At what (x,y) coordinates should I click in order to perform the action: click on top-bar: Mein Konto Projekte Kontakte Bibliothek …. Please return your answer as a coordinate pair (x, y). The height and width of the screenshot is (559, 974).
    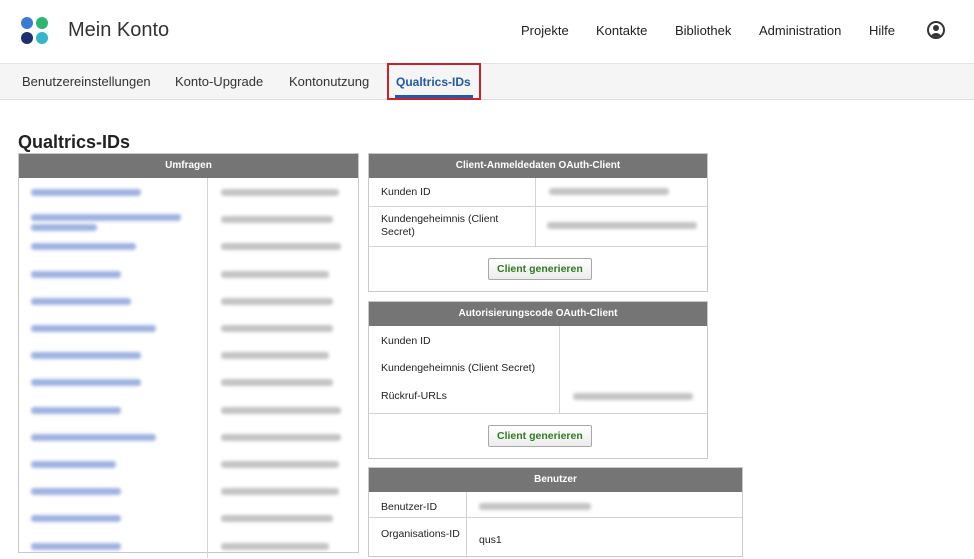
    Looking at the image, I should click on (487, 32).